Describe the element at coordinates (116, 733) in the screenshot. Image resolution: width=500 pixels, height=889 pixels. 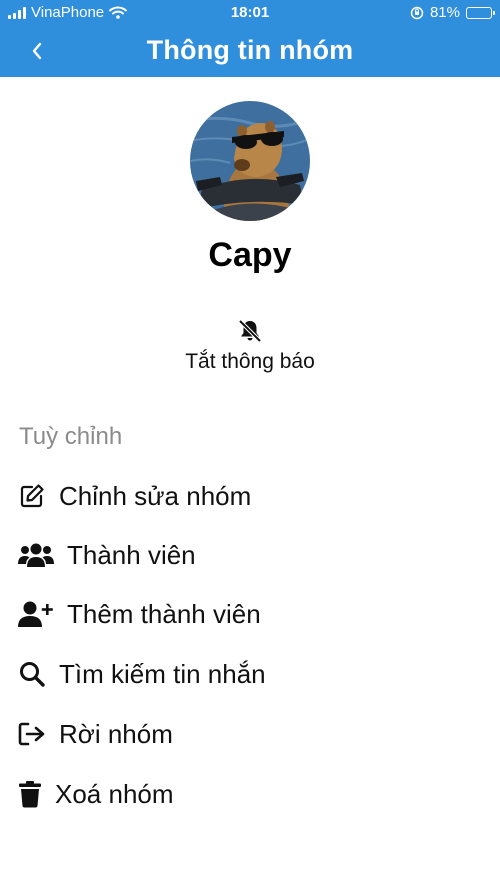
I see `menu-item-label: Rời nhóm` at that location.